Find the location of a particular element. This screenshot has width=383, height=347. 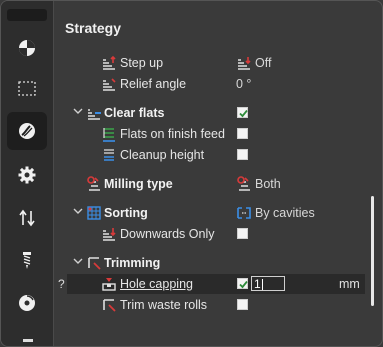

sidebar-more-indicator is located at coordinates (28, 340).